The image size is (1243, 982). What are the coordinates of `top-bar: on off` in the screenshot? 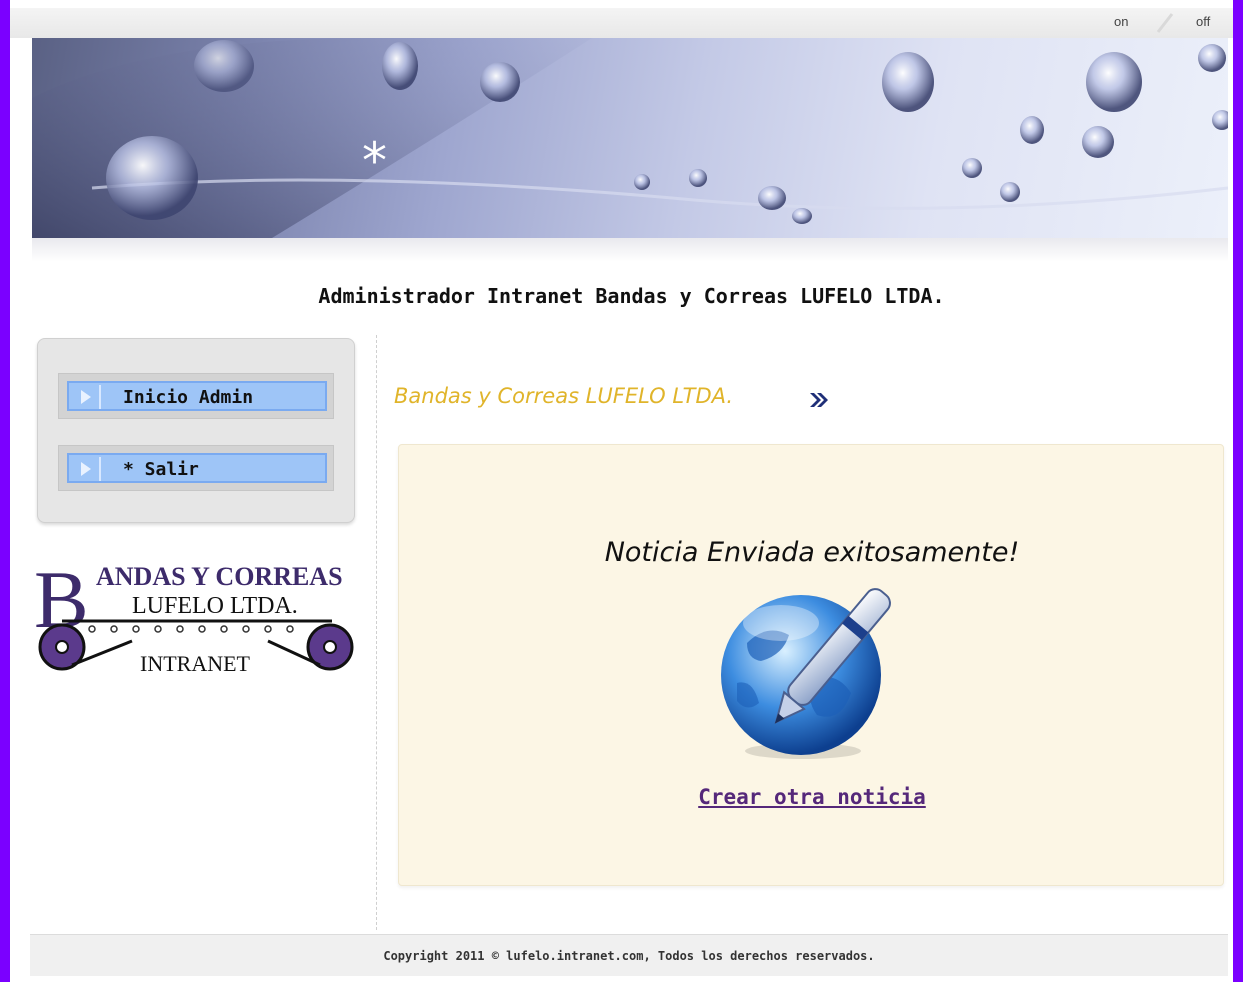 It's located at (621, 23).